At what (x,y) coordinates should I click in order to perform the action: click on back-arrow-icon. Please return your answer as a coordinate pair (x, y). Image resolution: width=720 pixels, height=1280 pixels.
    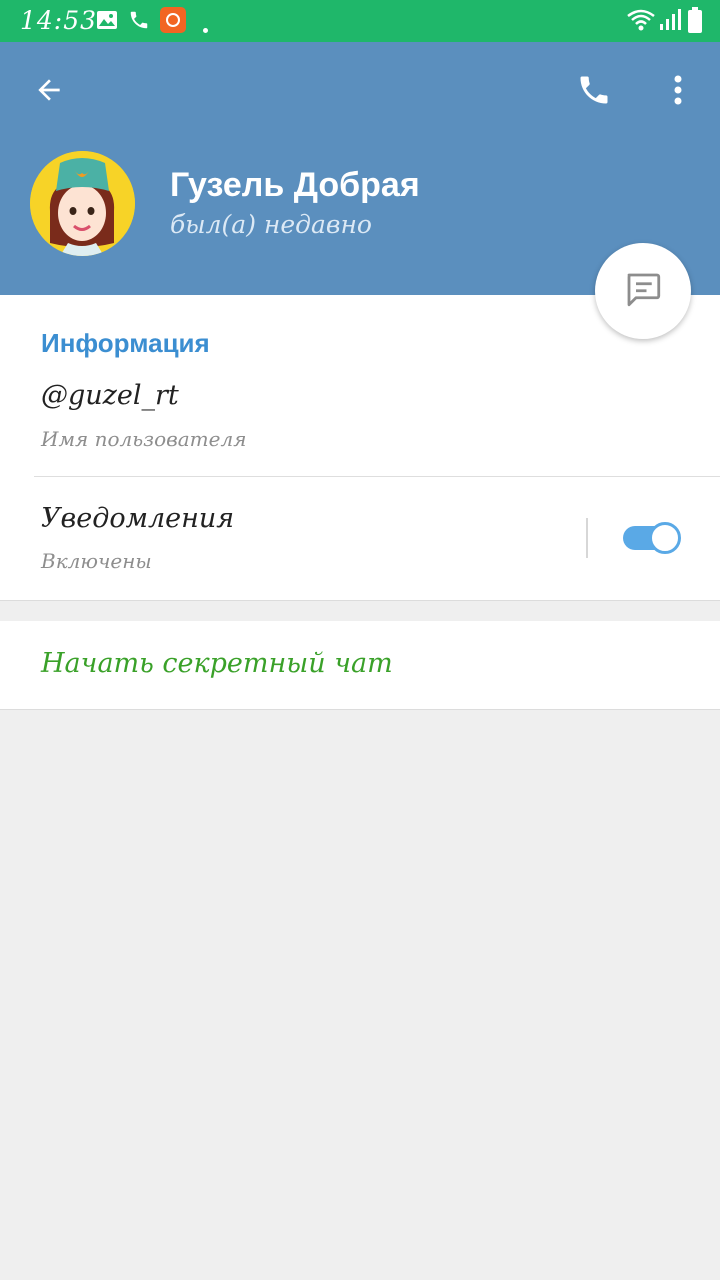
    Looking at the image, I should click on (49, 92).